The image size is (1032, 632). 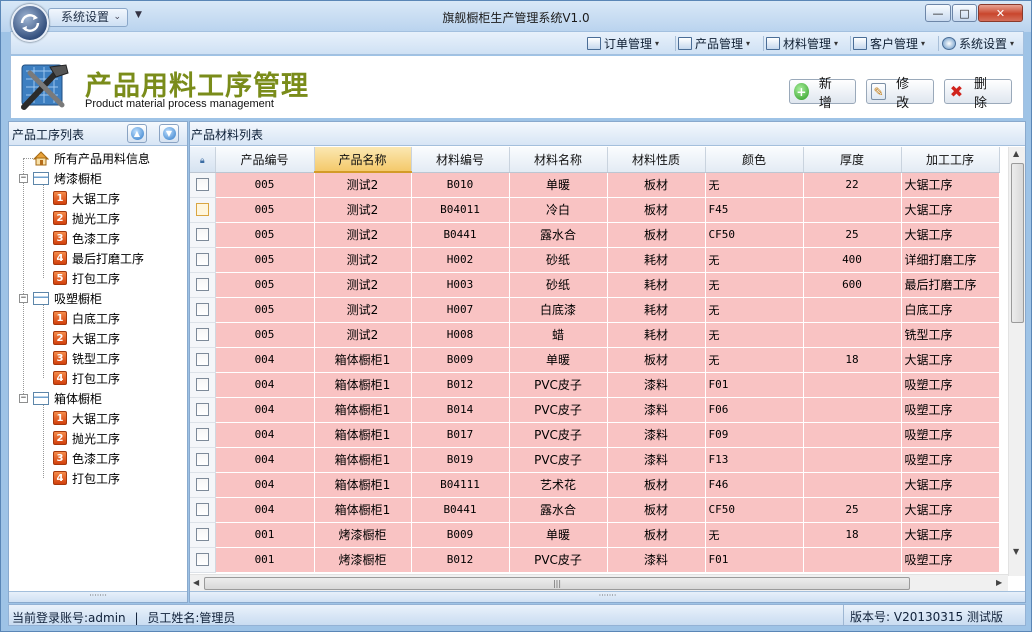 I want to click on tree-item: 4 最后打磨工序, so click(x=98, y=258).